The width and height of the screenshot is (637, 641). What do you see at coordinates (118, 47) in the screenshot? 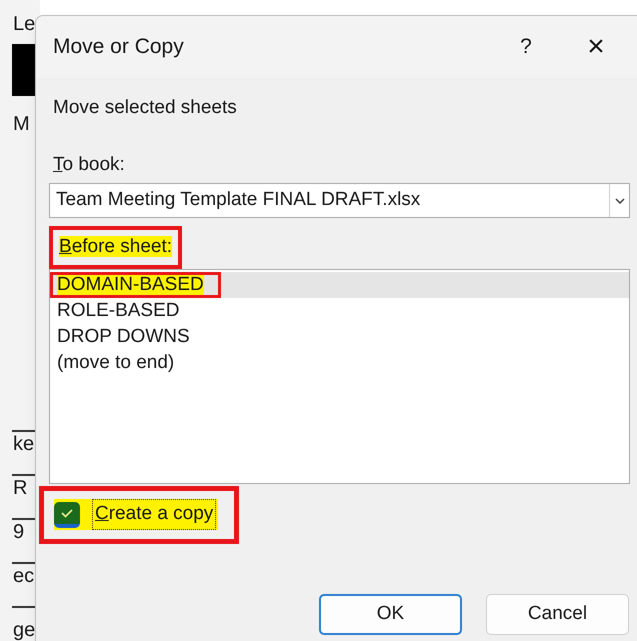
I see `dialog-title: Move or Copy` at bounding box center [118, 47].